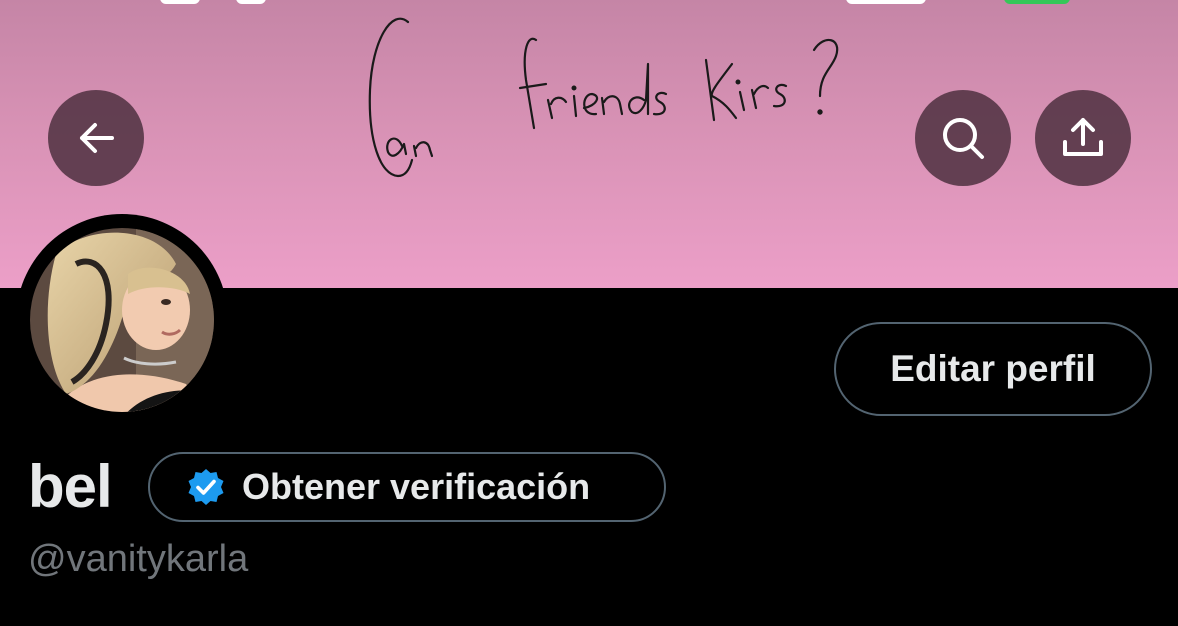  I want to click on back-button, so click(96, 138).